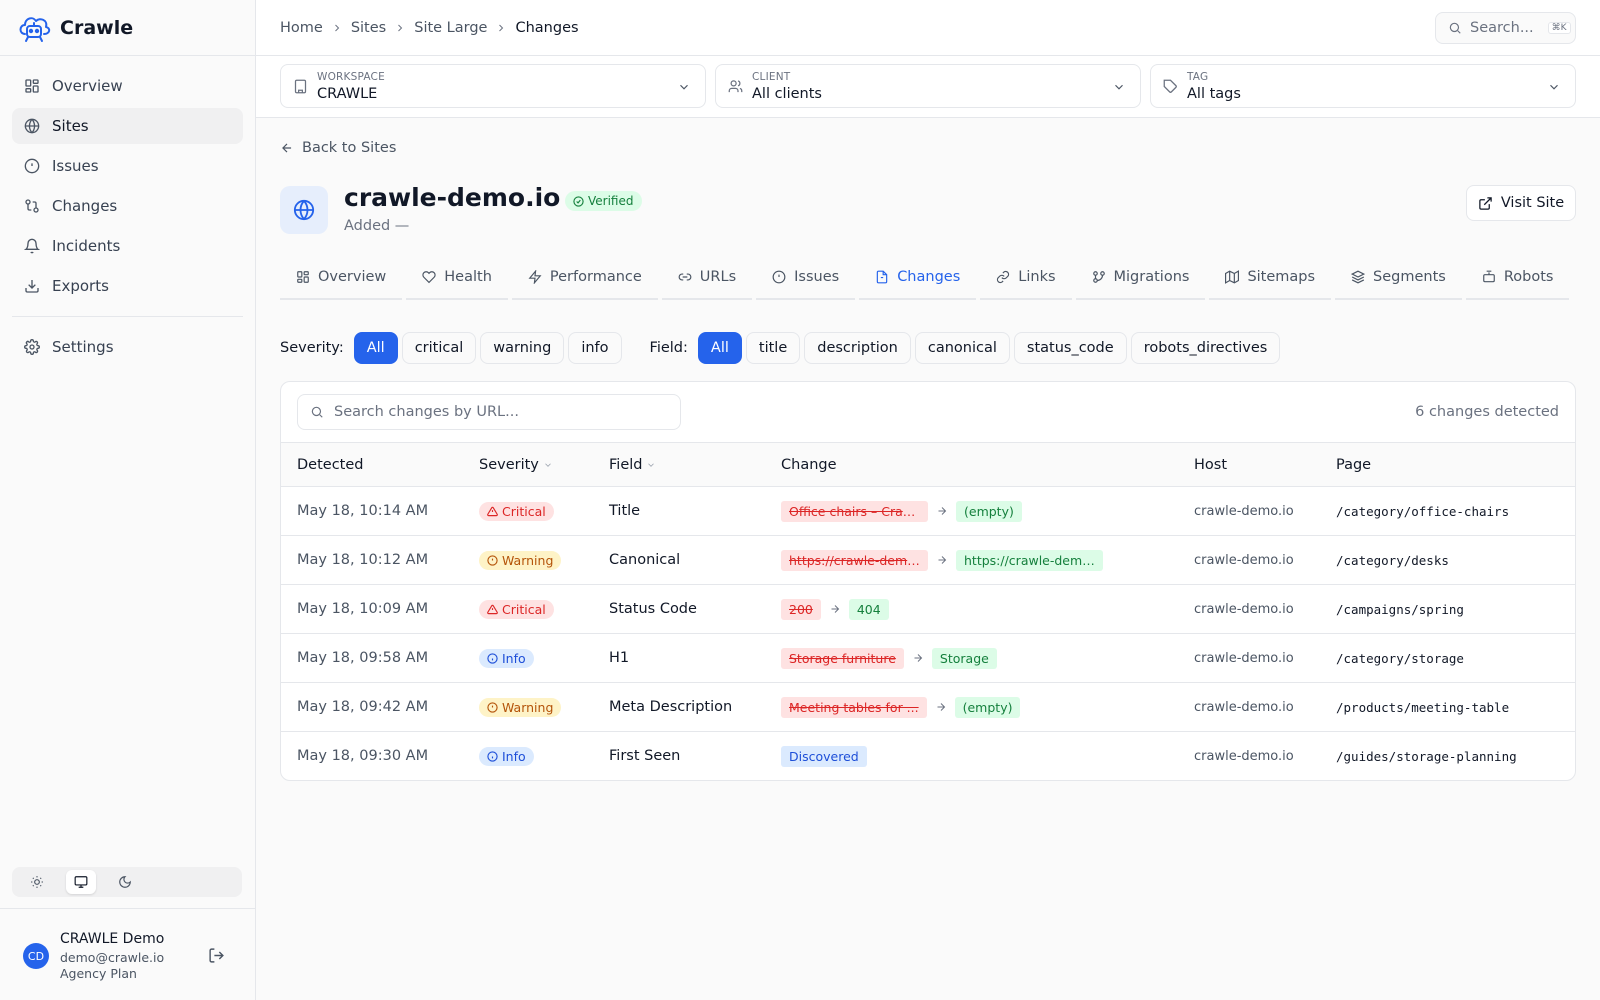 Image resolution: width=1600 pixels, height=1000 pixels. Describe the element at coordinates (125, 882) in the screenshot. I see `theme-dark-button` at that location.